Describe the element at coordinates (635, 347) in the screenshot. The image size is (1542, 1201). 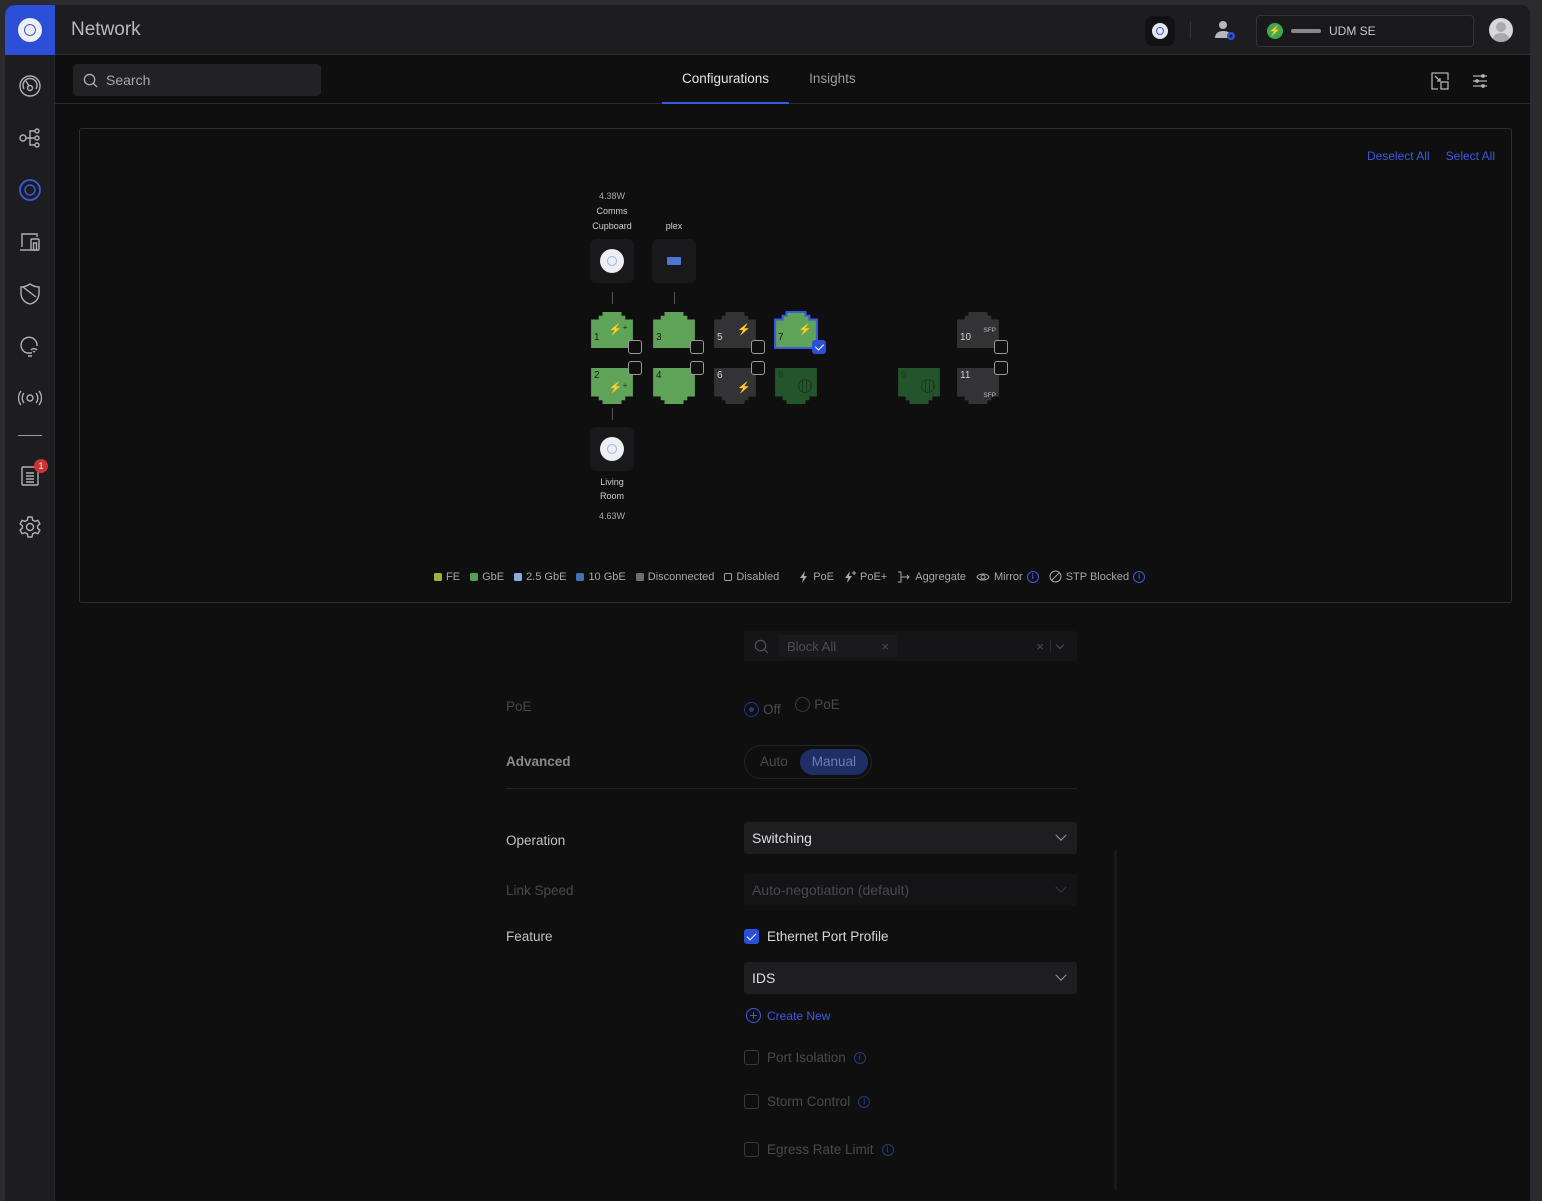
I see `port-1-checkbox` at that location.